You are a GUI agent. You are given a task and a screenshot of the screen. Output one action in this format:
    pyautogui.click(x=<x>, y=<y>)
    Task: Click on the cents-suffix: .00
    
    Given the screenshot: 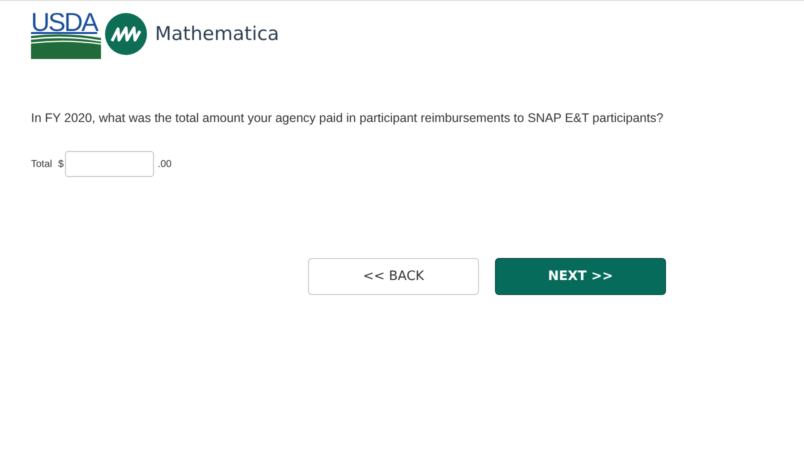 What is the action you would take?
    pyautogui.click(x=165, y=164)
    